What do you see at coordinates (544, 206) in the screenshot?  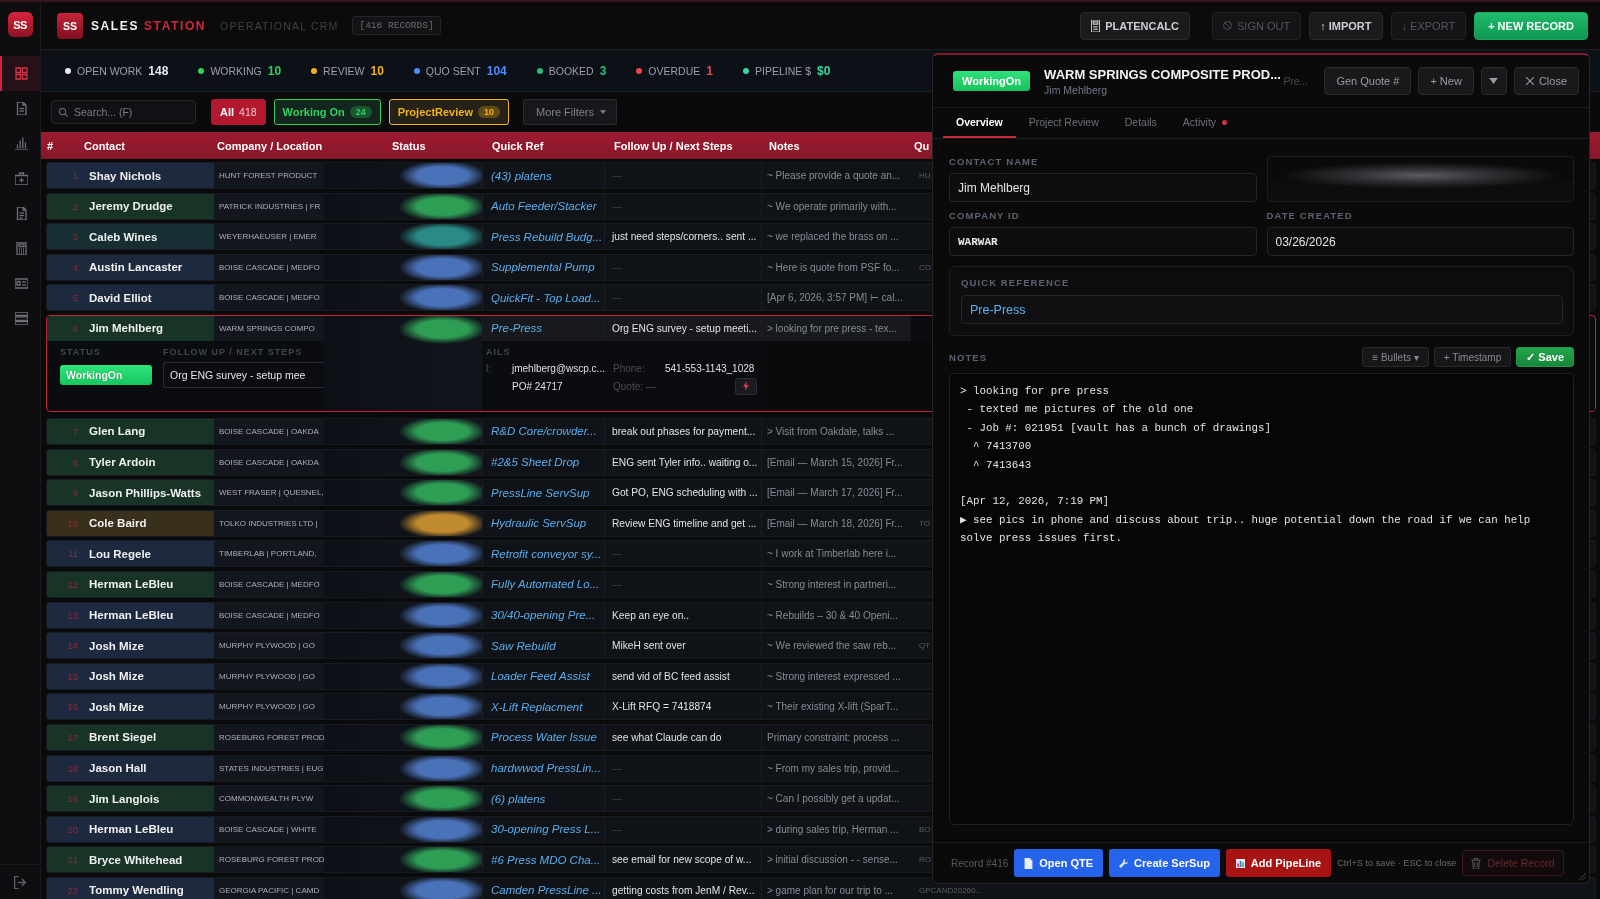 I see `quick-ref-text: Auto Feeder/Stacker` at bounding box center [544, 206].